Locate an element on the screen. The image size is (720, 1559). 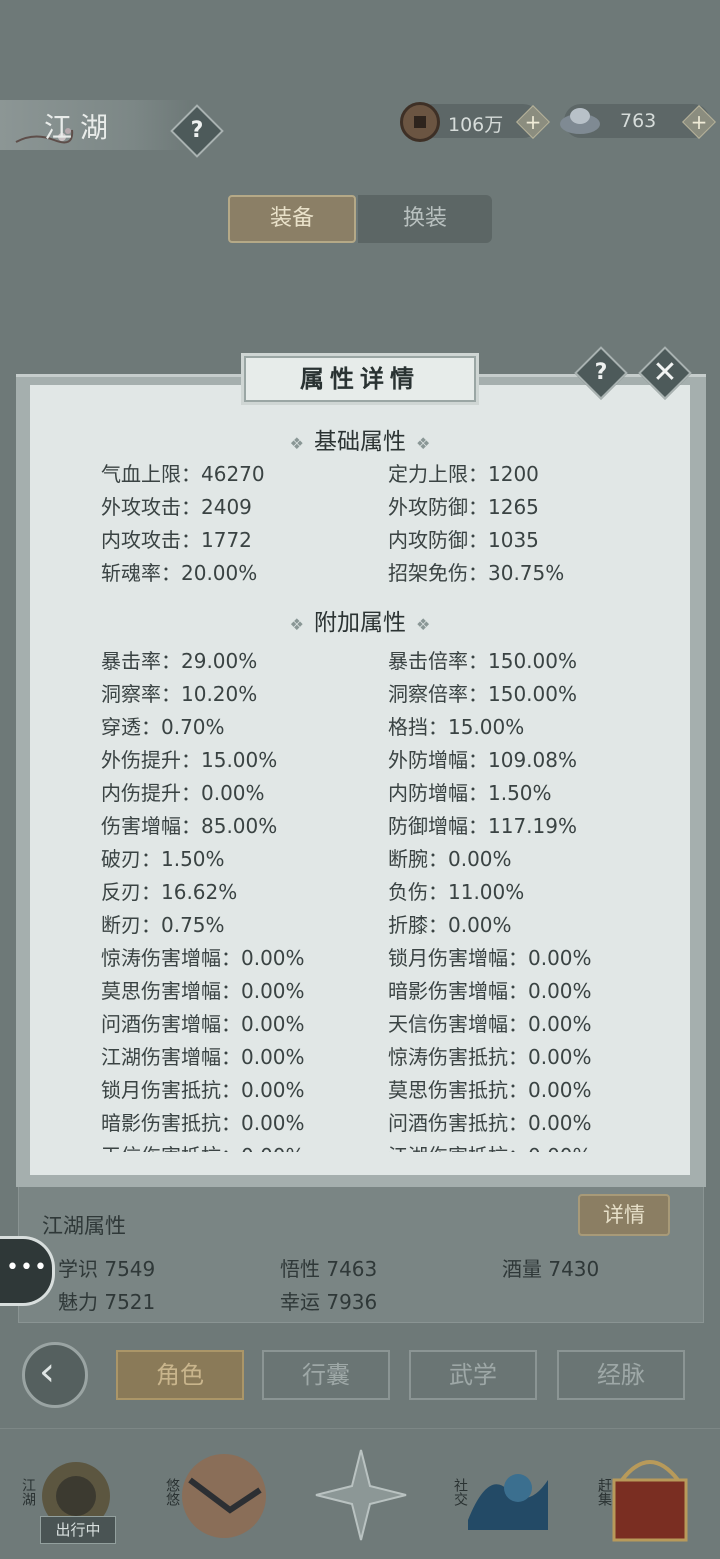
stat-drinking: 酒量 7430 is located at coordinates (551, 1269).